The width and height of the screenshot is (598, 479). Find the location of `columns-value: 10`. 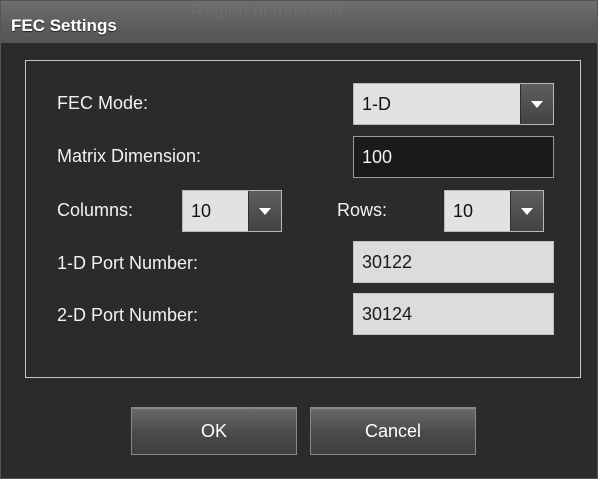

columns-value: 10 is located at coordinates (201, 210).